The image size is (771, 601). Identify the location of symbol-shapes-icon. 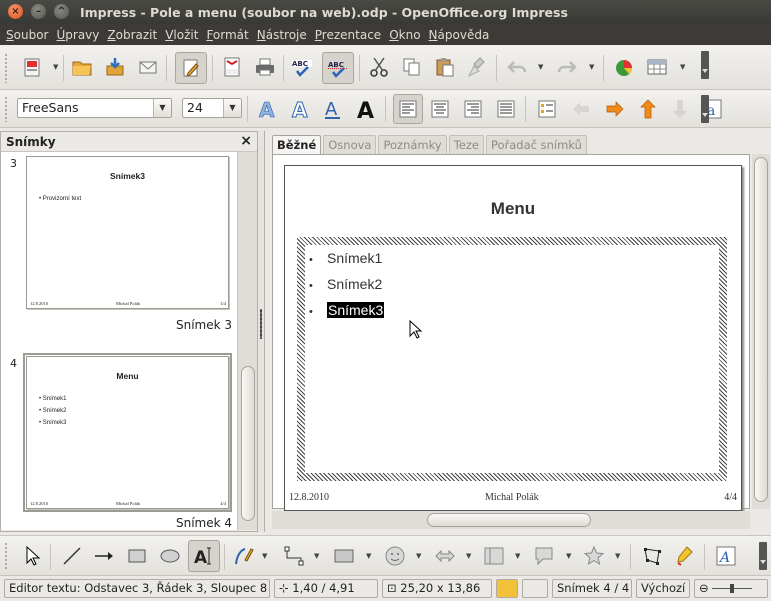
(395, 556).